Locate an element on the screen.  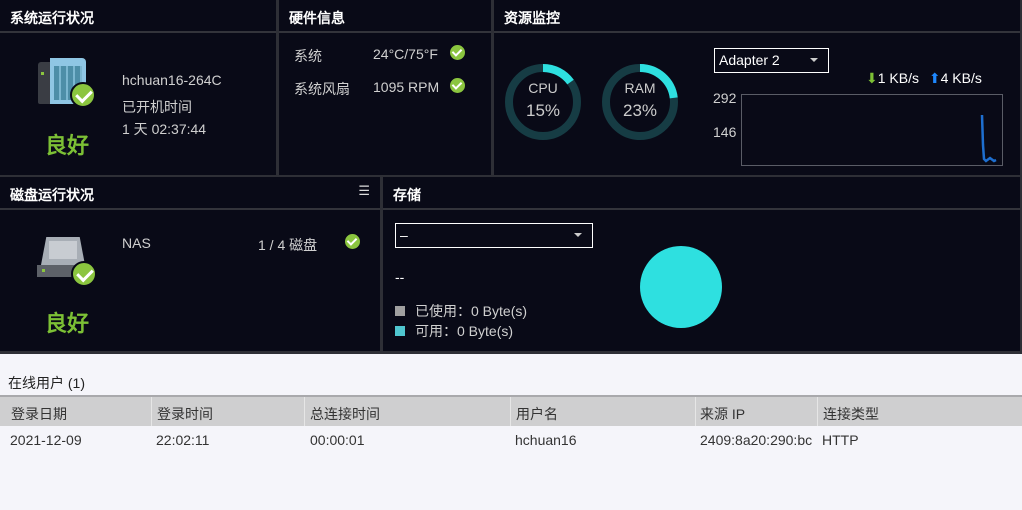
storage-pie-chart is located at coordinates (681, 287).